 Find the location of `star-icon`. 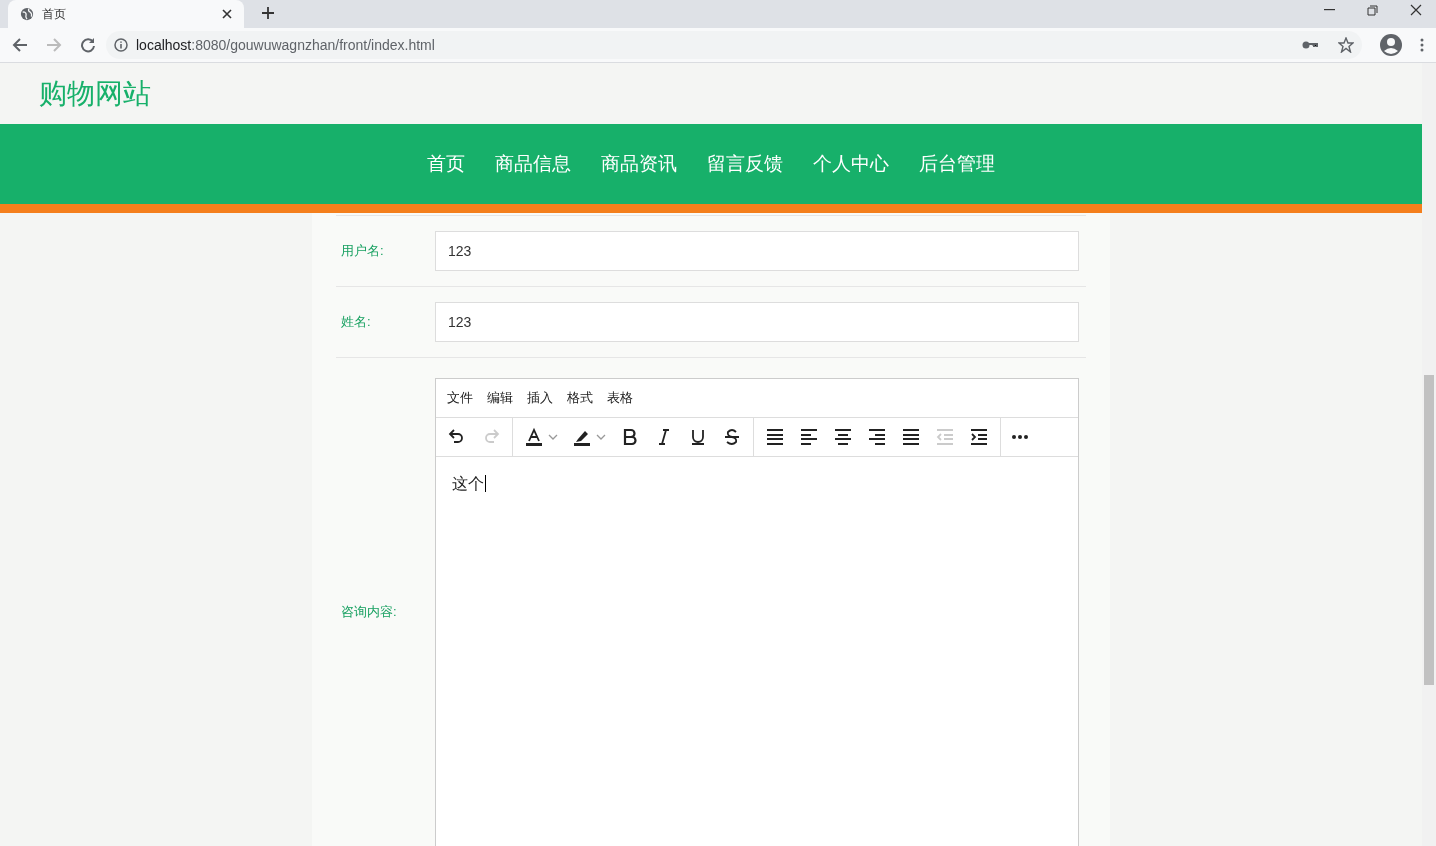

star-icon is located at coordinates (1346, 45).